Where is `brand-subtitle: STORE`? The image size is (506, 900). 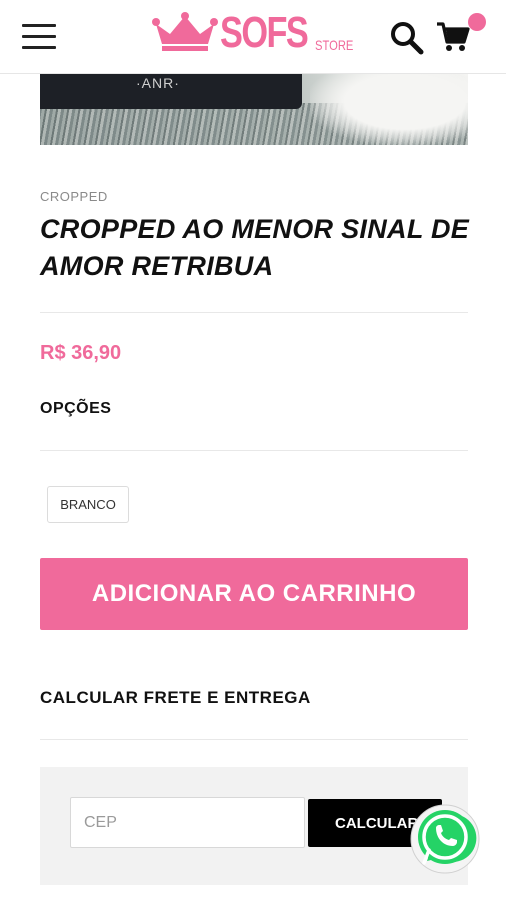
brand-subtitle: STORE is located at coordinates (334, 45).